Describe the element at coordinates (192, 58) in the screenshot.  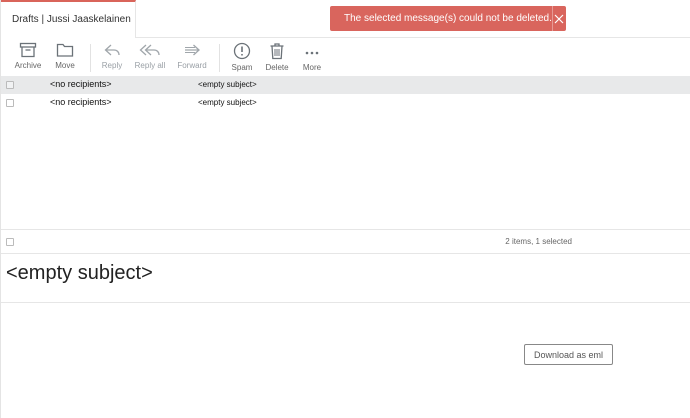
I see `forward-button: Forward` at that location.